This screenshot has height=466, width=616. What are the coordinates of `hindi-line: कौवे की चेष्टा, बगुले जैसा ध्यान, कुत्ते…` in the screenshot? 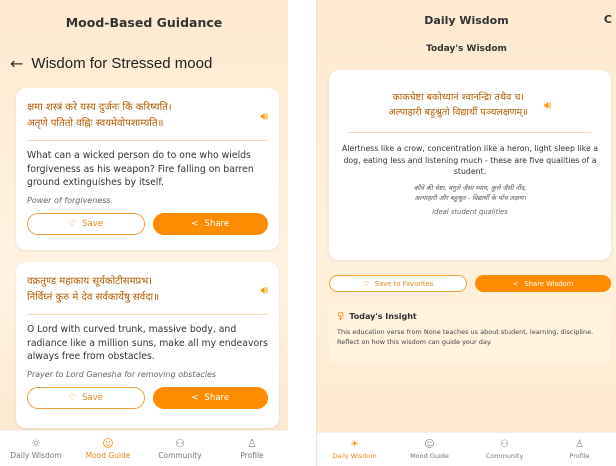 It's located at (470, 187).